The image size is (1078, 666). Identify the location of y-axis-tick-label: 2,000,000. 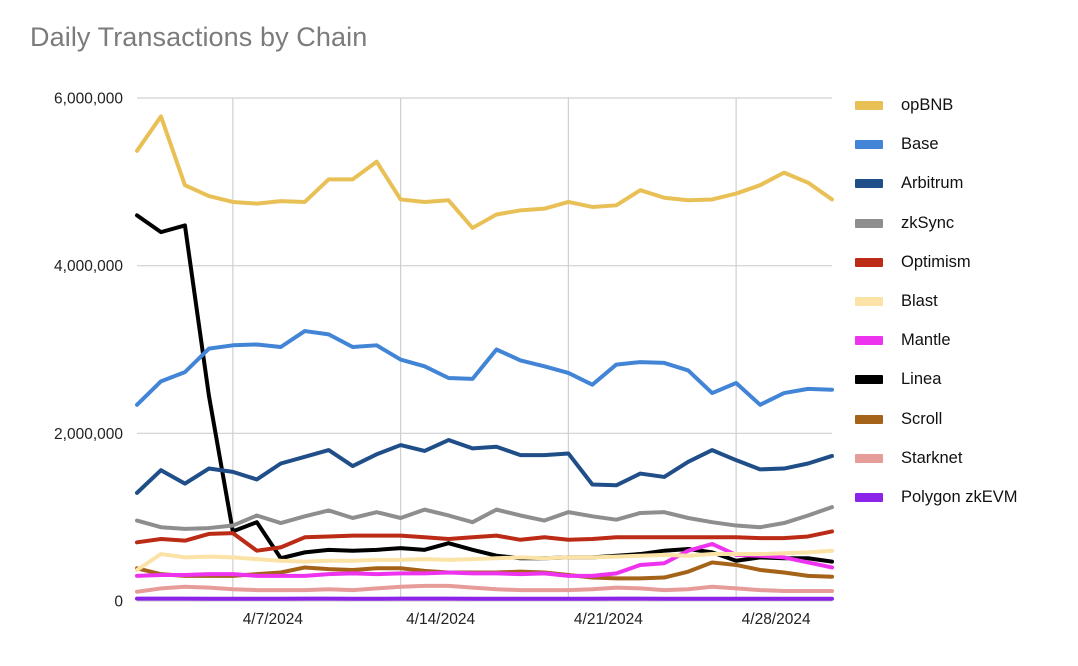
(88, 434).